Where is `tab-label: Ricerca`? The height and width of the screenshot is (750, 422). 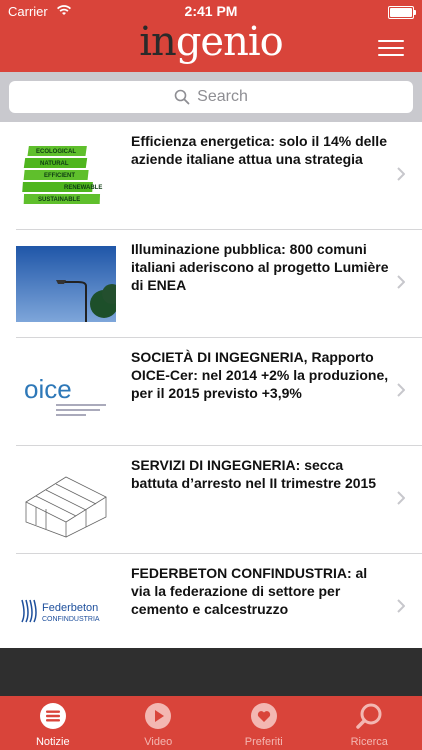
tab-label: Ricerca is located at coordinates (369, 742).